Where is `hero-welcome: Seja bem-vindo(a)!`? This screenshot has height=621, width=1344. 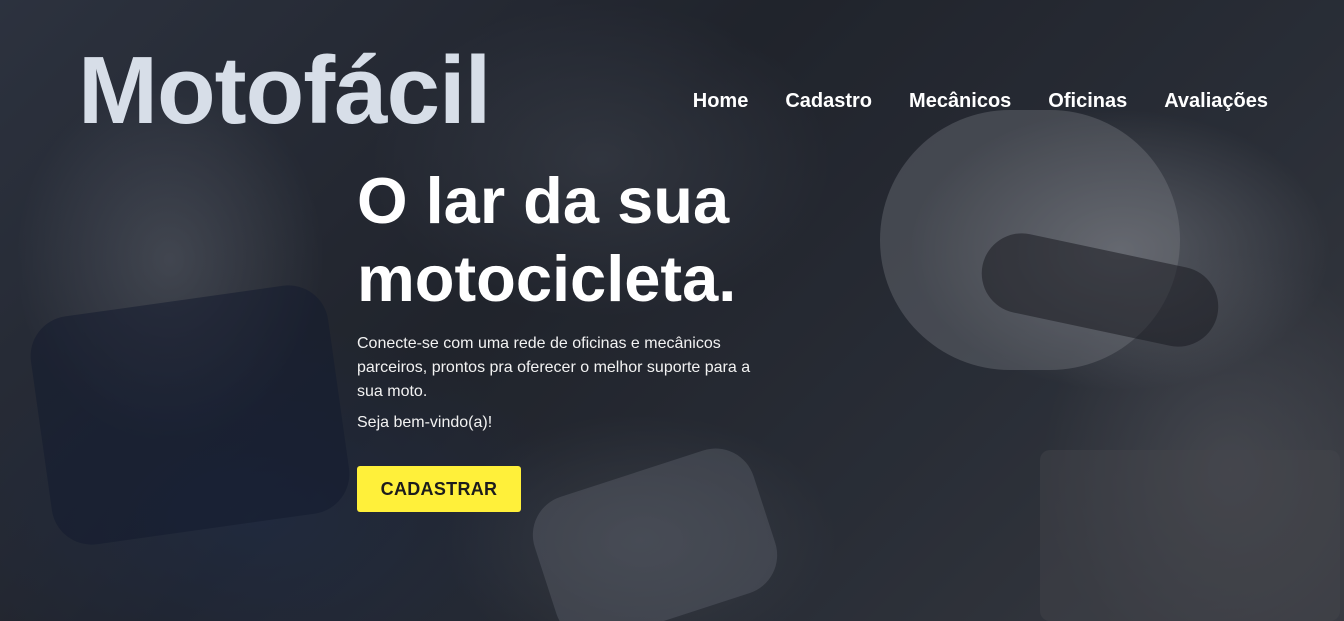
hero-welcome: Seja bem-vindo(a)! is located at coordinates (425, 422).